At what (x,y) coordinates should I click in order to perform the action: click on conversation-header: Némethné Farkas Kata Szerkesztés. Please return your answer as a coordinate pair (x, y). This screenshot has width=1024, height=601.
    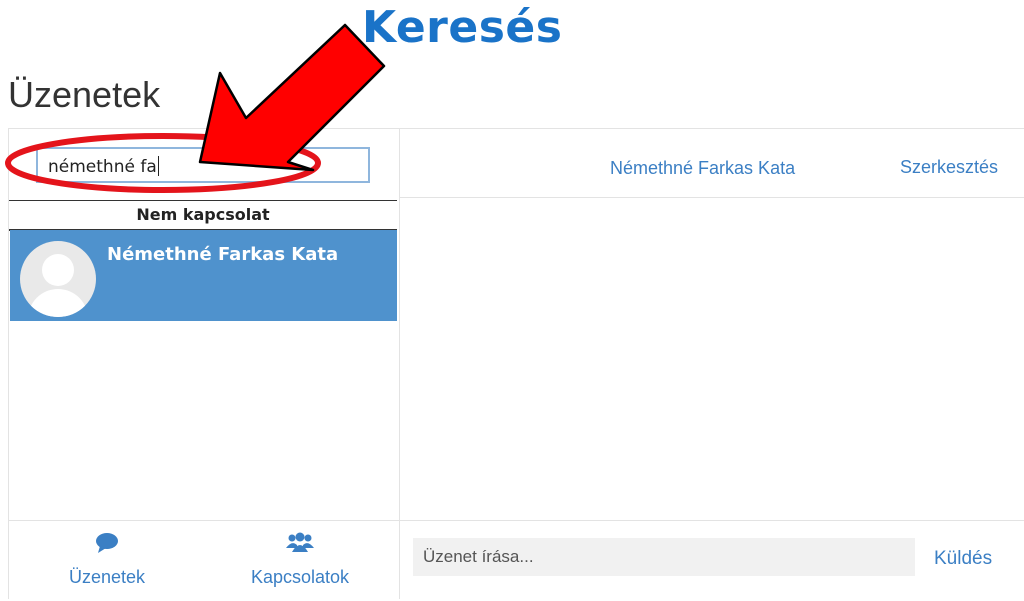
    Looking at the image, I should click on (712, 163).